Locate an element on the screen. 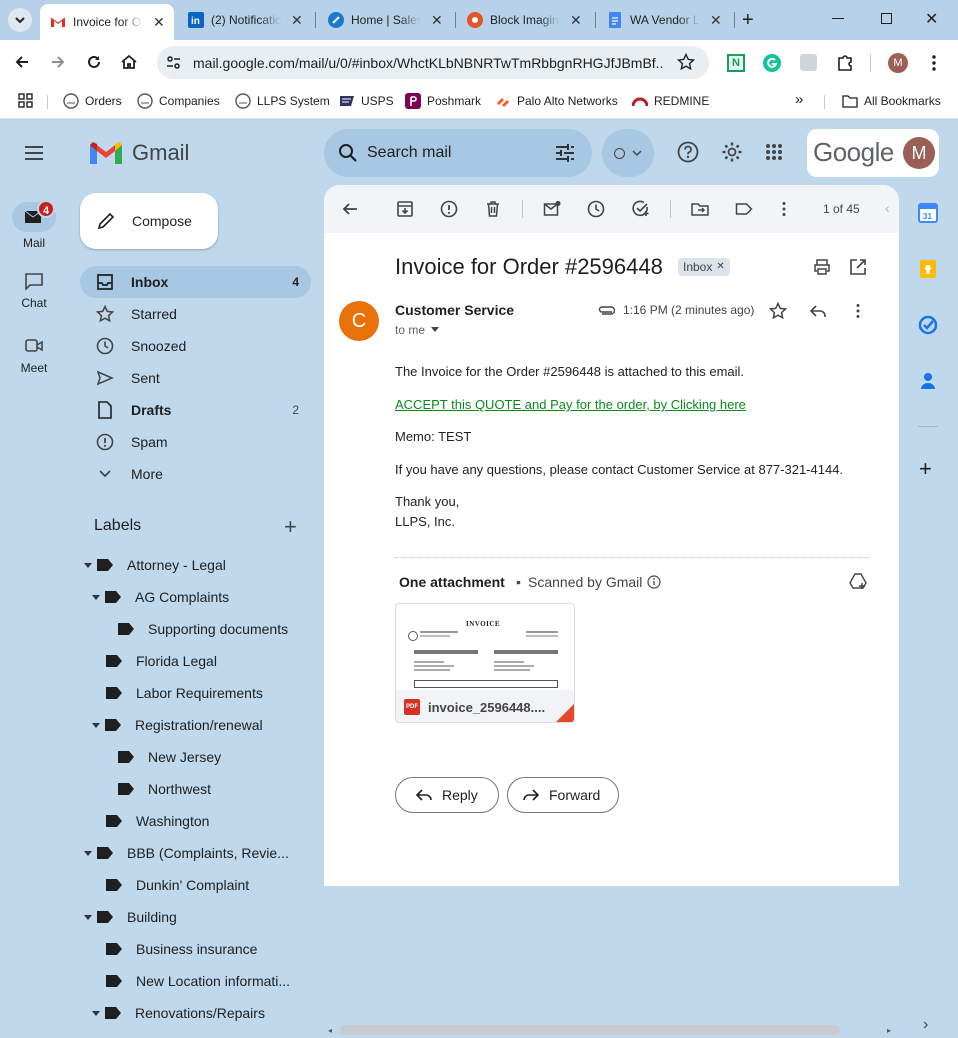  search-bar: Search mail is located at coordinates (458, 153).